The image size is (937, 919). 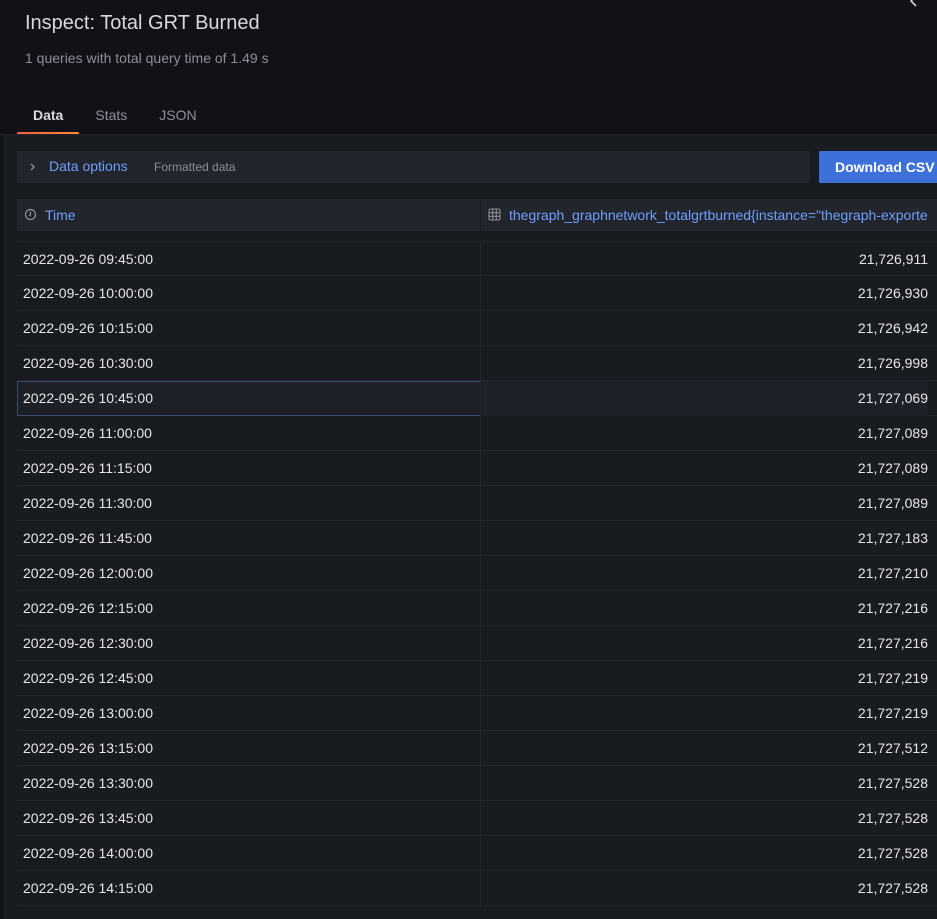 I want to click on data-options-toggle: Data options Formatted data, so click(x=413, y=167).